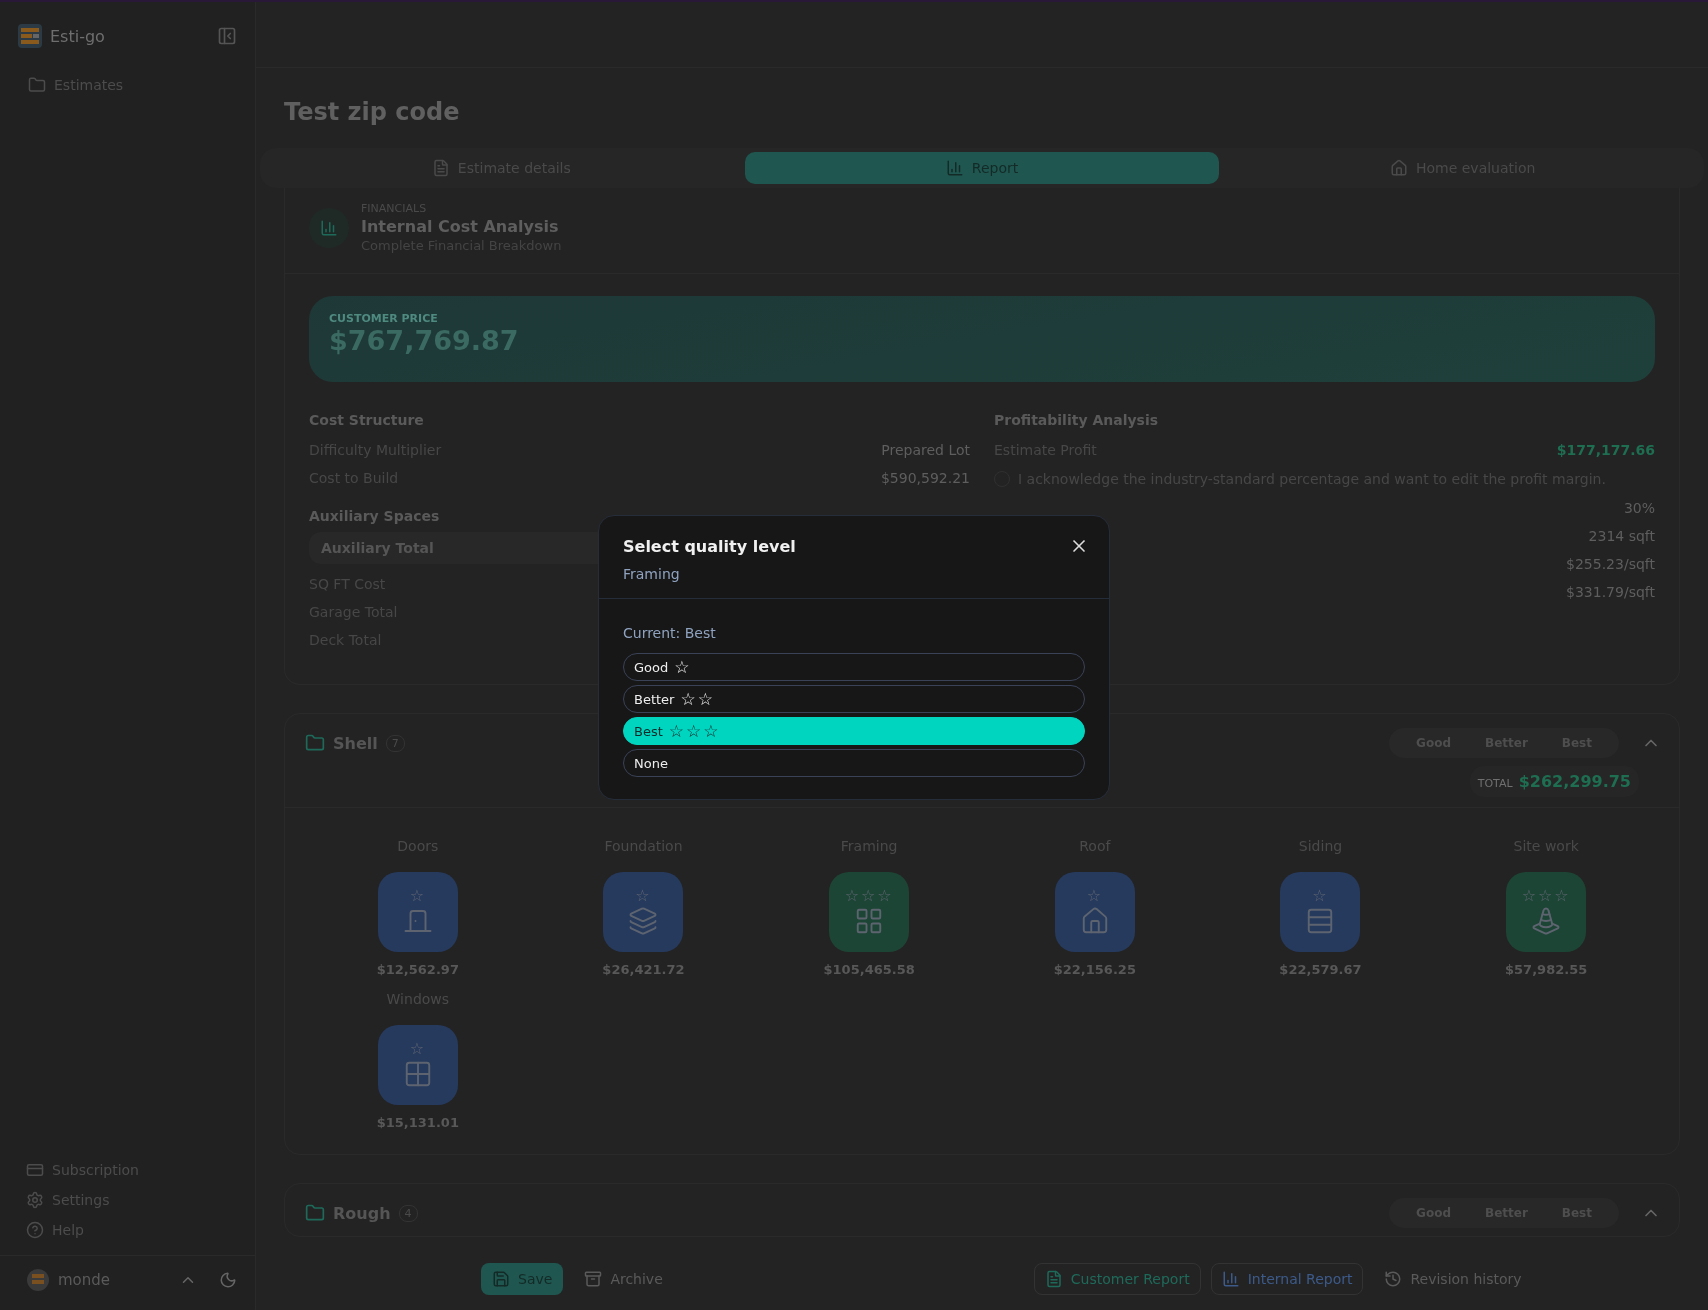 This screenshot has height=1310, width=1708. What do you see at coordinates (854, 731) in the screenshot?
I see `quality-option: Best ☆☆☆` at bounding box center [854, 731].